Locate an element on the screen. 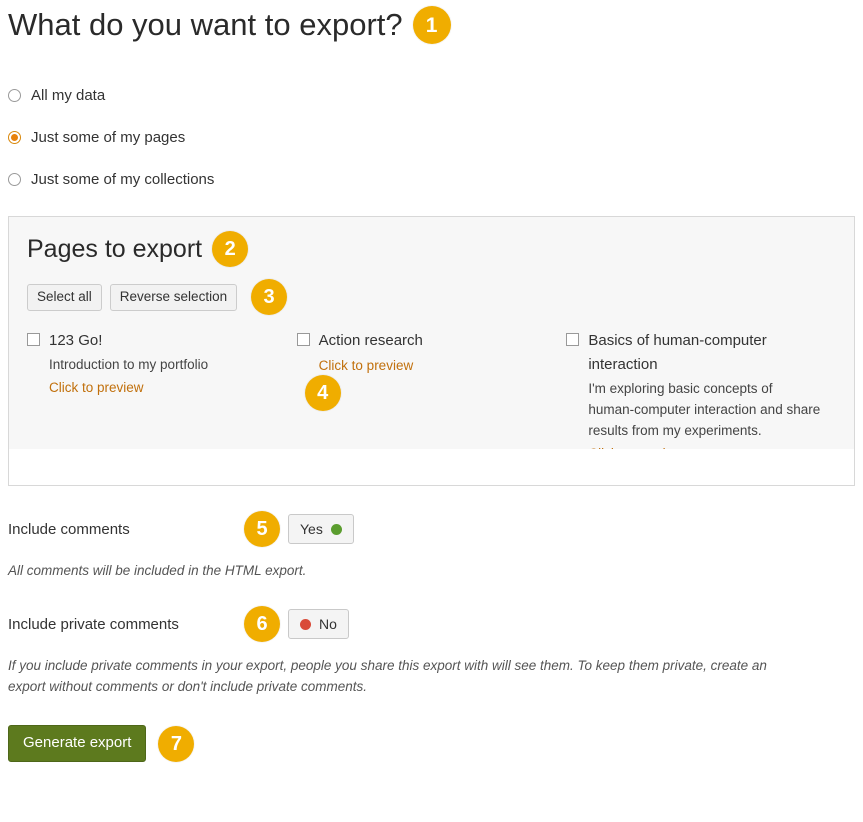 This screenshot has height=822, width=863. step-badge-3: 3 is located at coordinates (269, 297).